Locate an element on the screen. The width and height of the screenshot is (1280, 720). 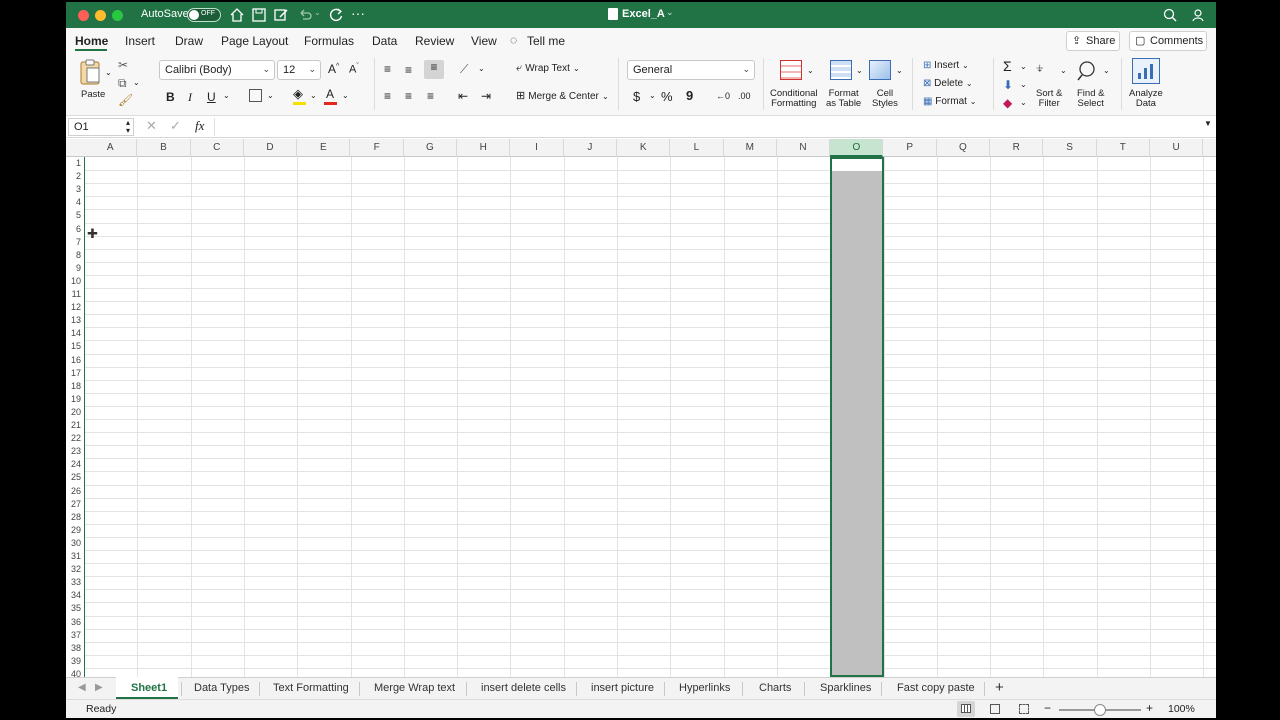
number-format-dropdown: General ⌄ is located at coordinates (691, 70).